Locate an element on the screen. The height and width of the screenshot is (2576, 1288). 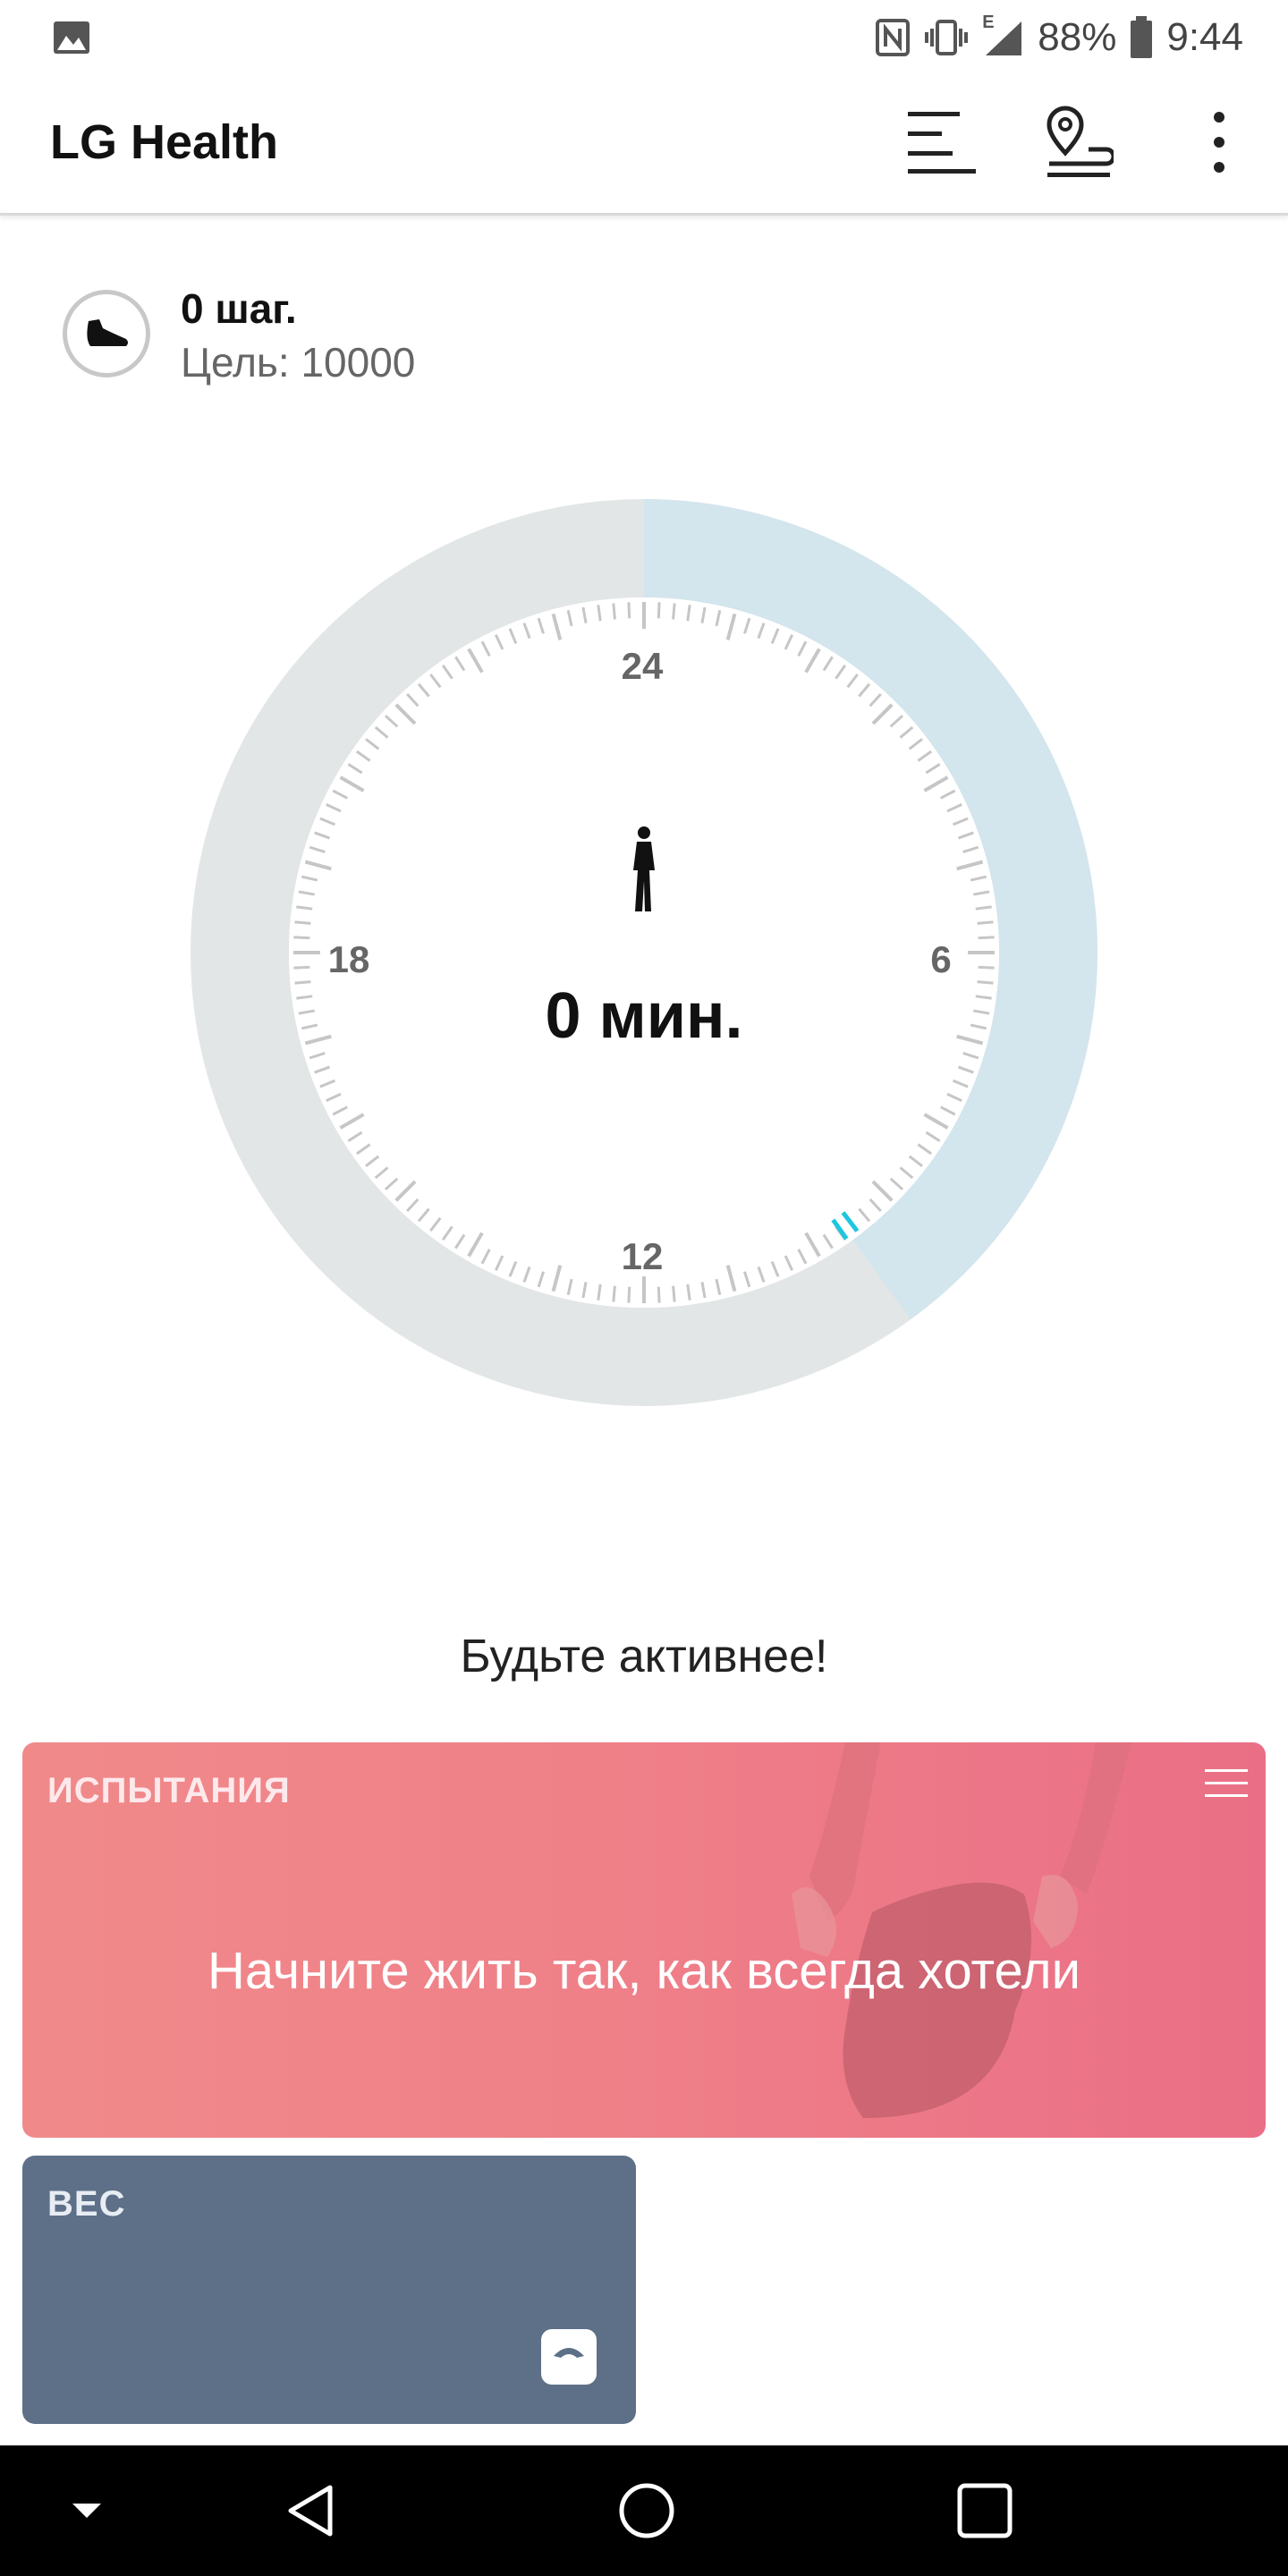
back-button is located at coordinates (310, 2510).